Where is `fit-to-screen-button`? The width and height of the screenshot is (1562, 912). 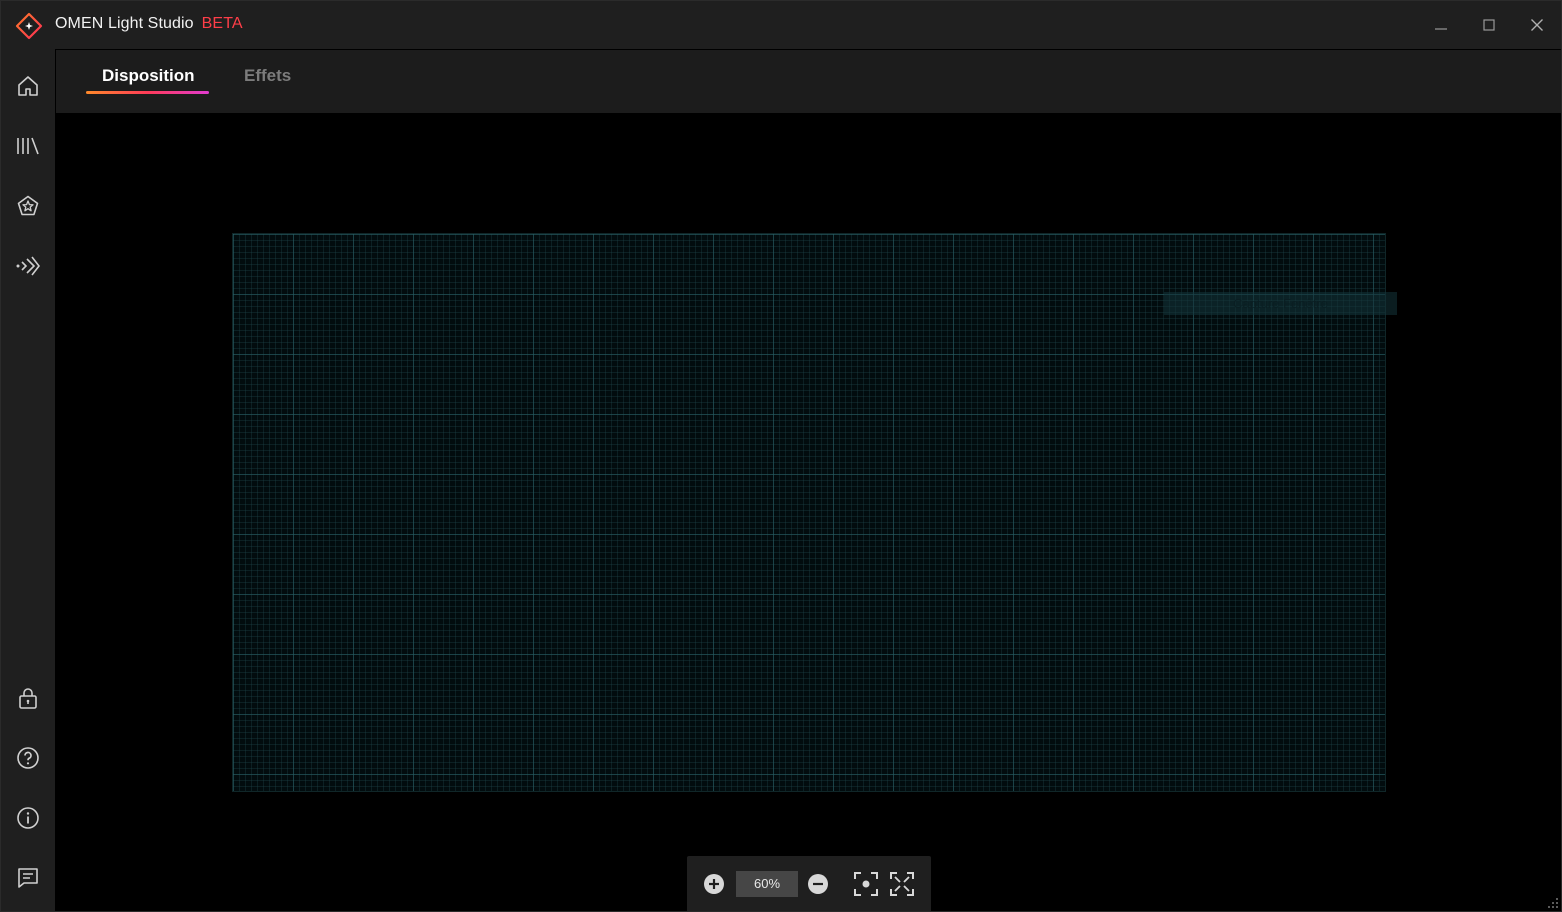
fit-to-screen-button is located at coordinates (866, 884).